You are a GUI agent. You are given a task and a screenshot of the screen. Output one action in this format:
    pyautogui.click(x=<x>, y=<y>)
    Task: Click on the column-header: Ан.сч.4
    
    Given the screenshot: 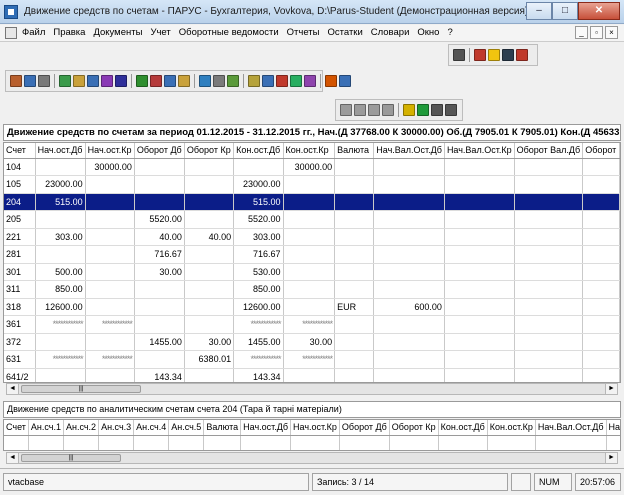 What is the action you would take?
    pyautogui.click(x=151, y=428)
    